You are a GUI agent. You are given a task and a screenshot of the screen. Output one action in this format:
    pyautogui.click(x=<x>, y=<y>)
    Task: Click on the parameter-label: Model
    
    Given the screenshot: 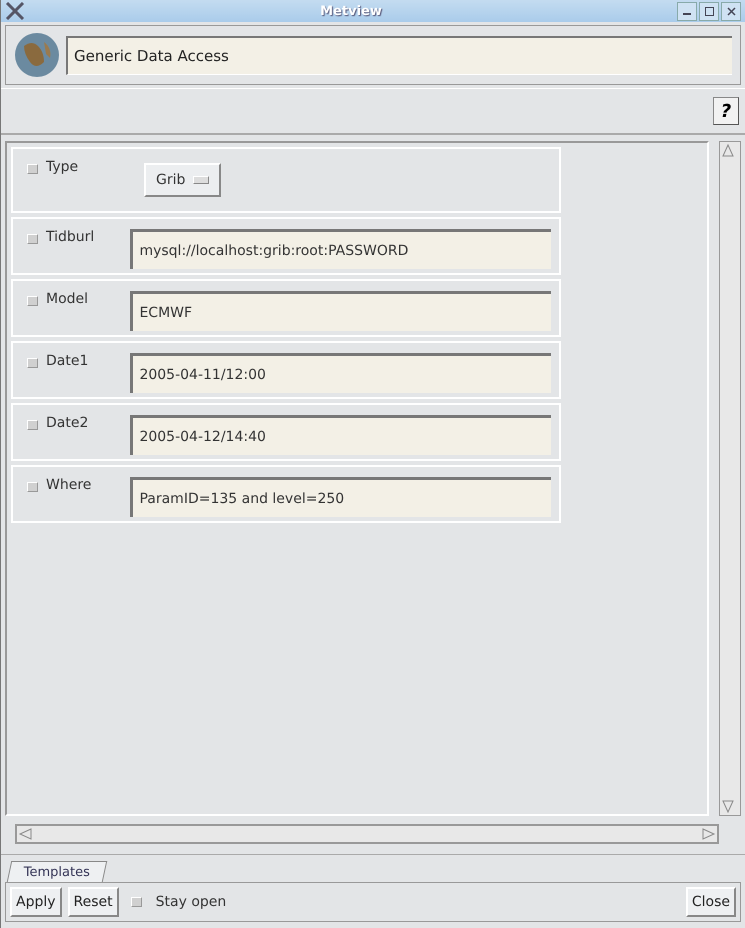 What is the action you would take?
    pyautogui.click(x=68, y=298)
    